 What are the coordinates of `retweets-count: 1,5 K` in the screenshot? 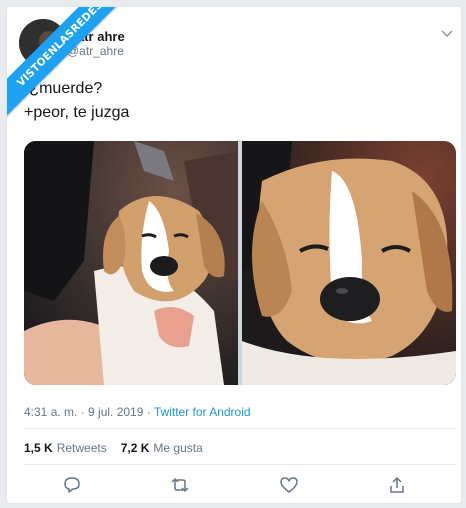 It's located at (38, 448).